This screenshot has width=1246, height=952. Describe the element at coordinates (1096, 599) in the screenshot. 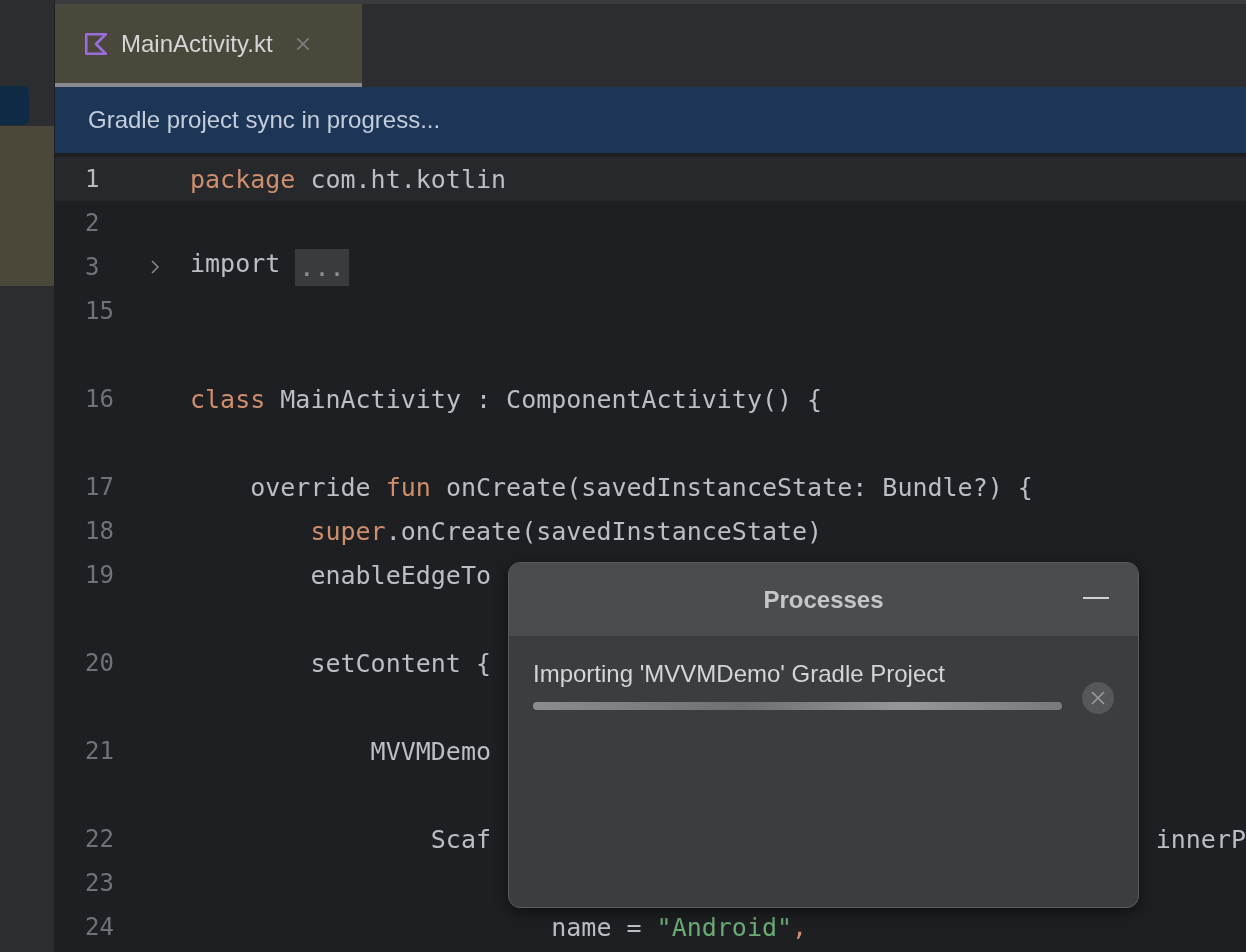

I see `minimize-icon` at that location.